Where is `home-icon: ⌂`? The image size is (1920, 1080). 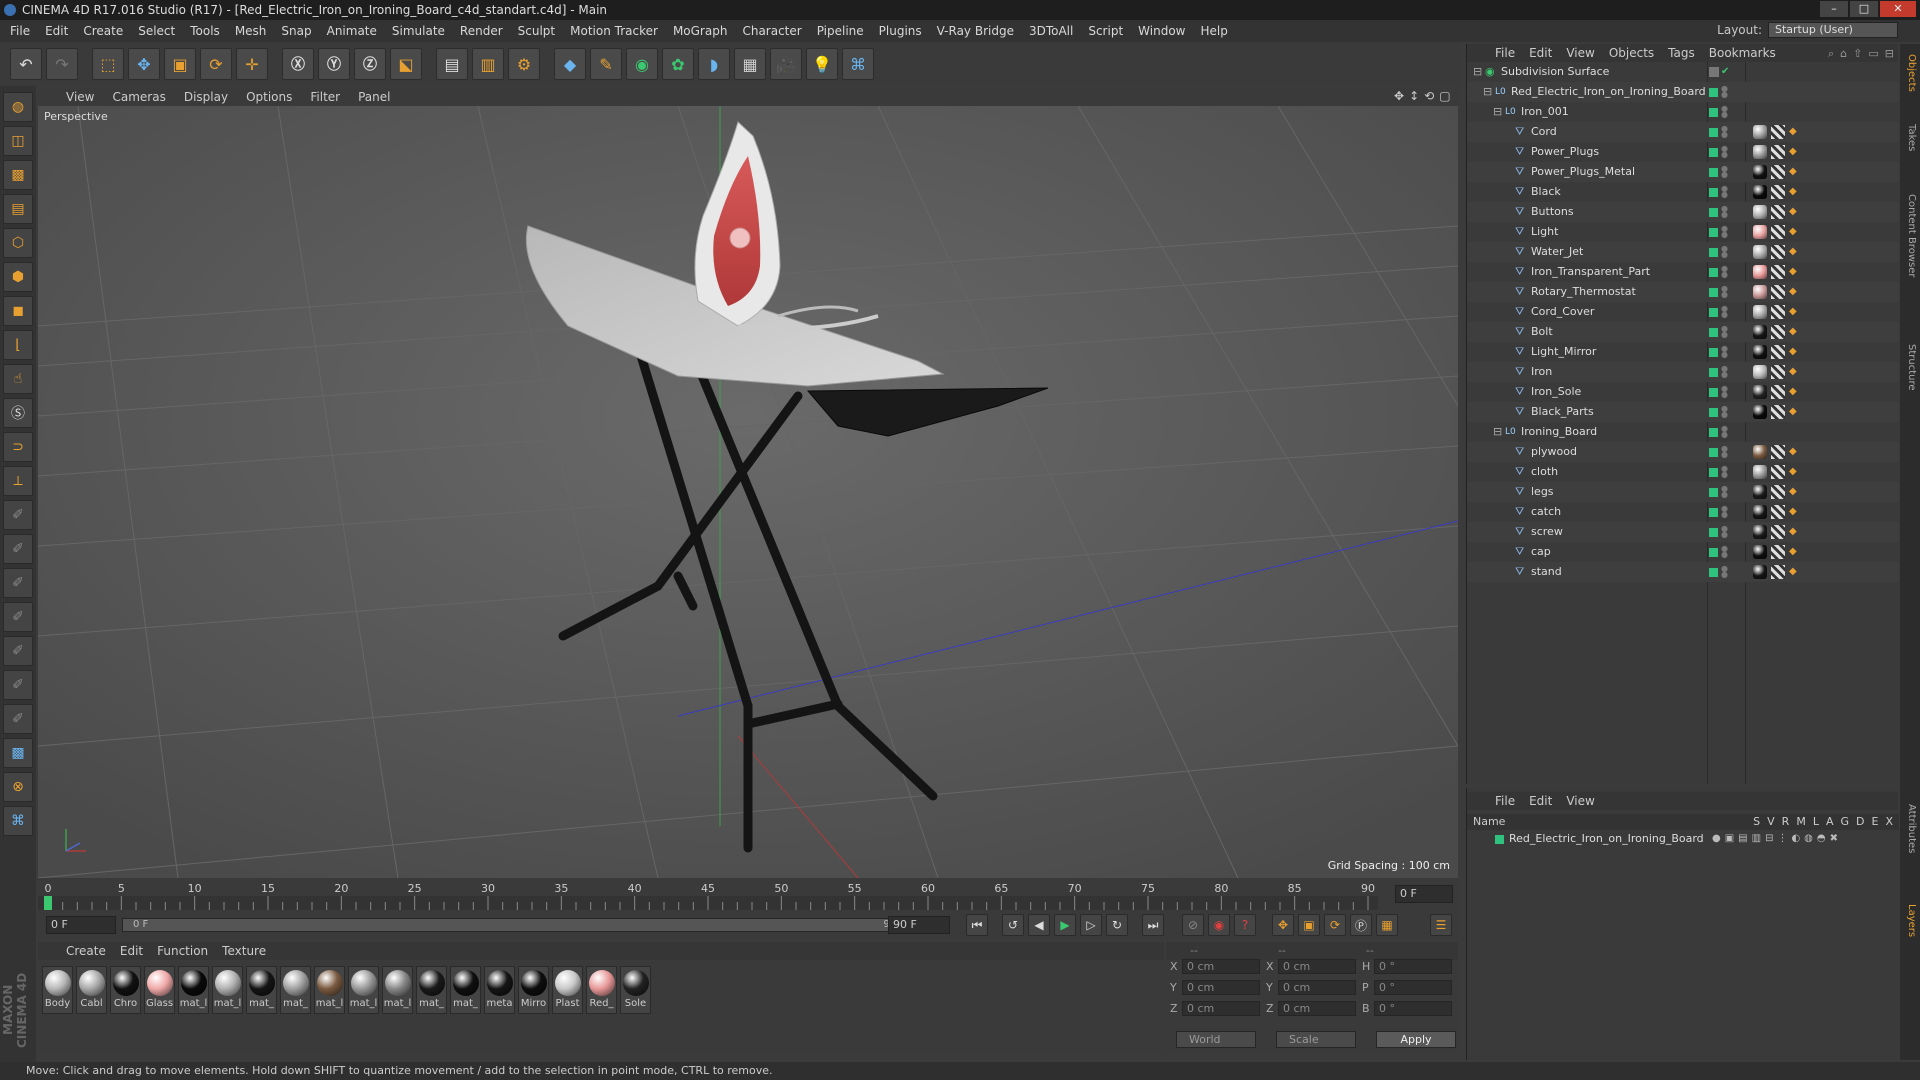
home-icon: ⌂ is located at coordinates (1843, 54).